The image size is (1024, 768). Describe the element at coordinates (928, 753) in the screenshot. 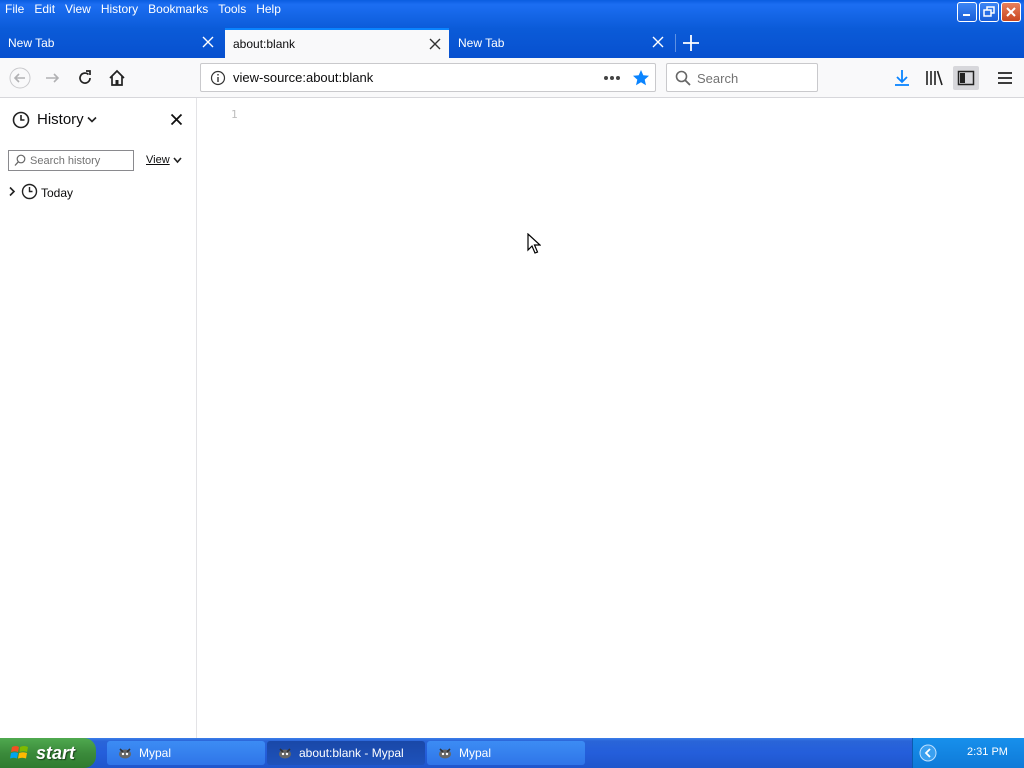

I see `show-hidden-icons-icon` at that location.